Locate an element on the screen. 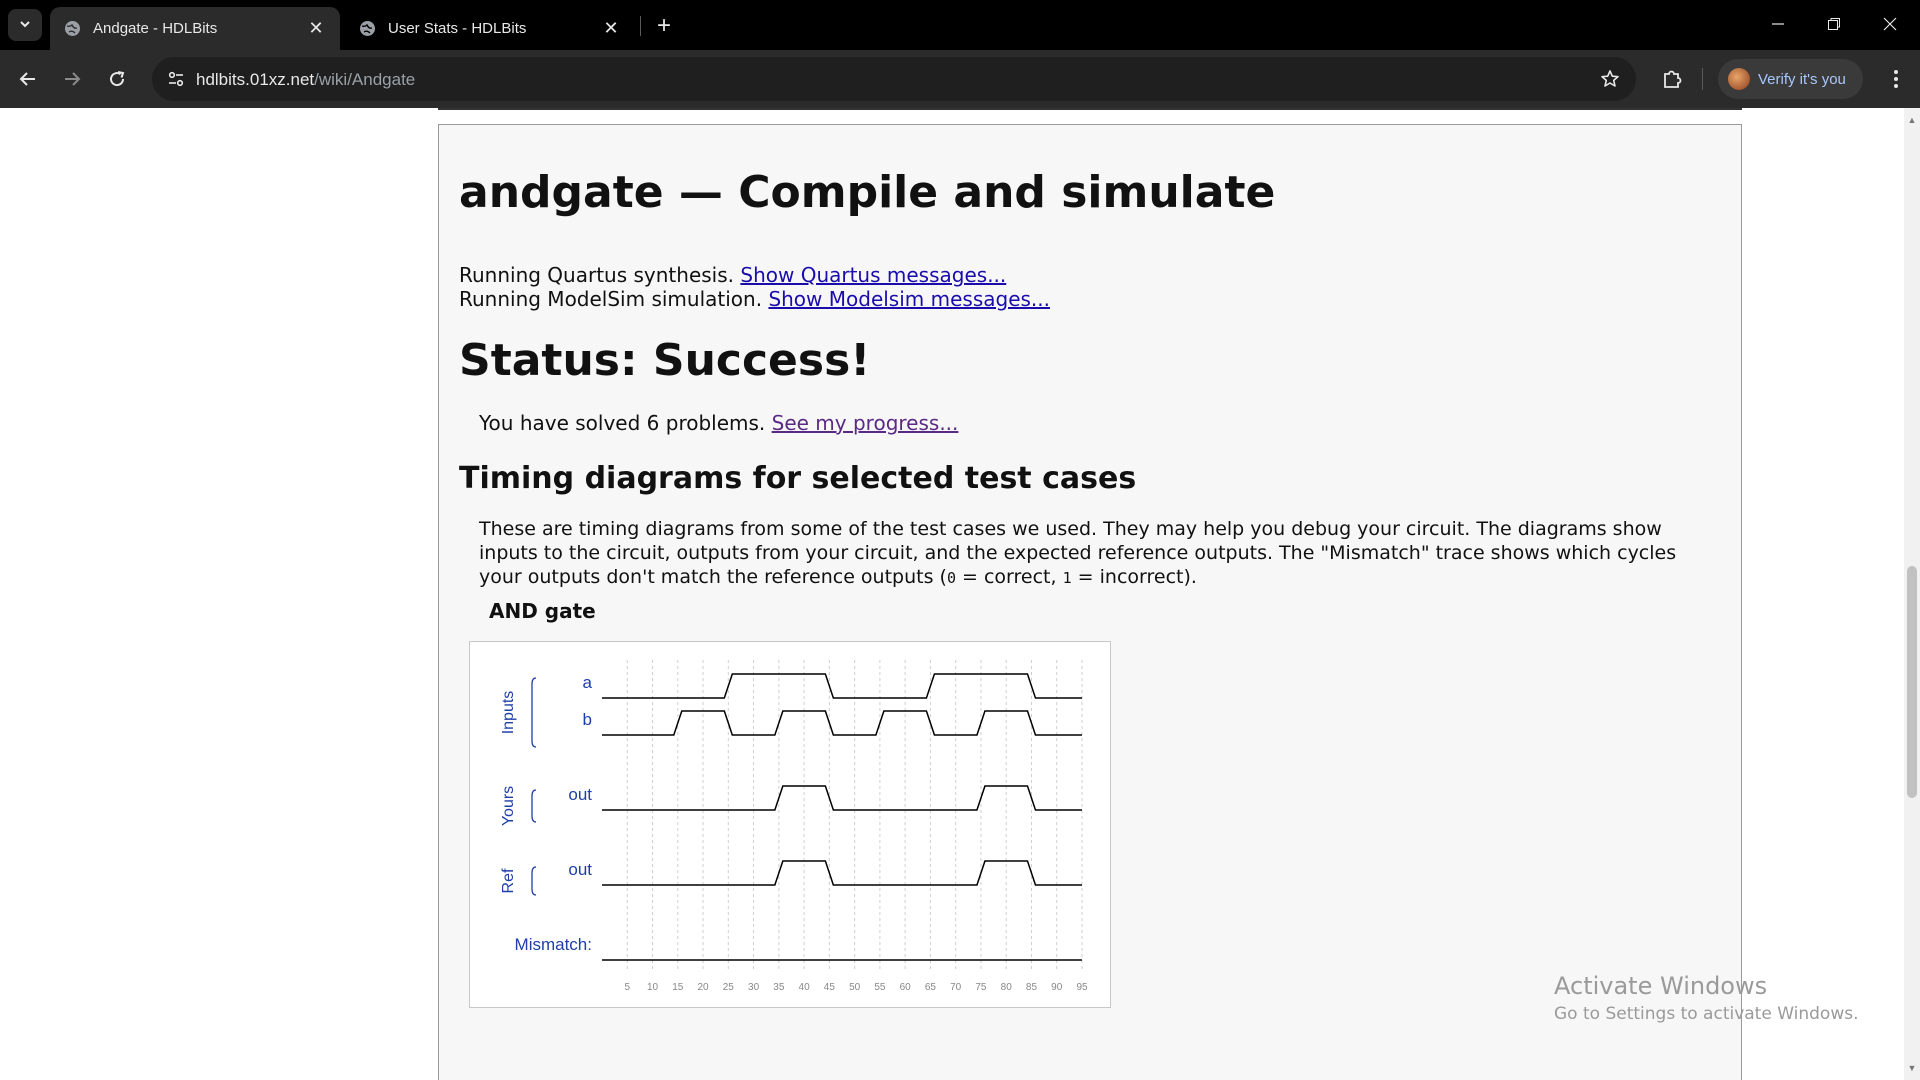 Image resolution: width=1920 pixels, height=1080 pixels. x-tick-label: 75 is located at coordinates (981, 987).